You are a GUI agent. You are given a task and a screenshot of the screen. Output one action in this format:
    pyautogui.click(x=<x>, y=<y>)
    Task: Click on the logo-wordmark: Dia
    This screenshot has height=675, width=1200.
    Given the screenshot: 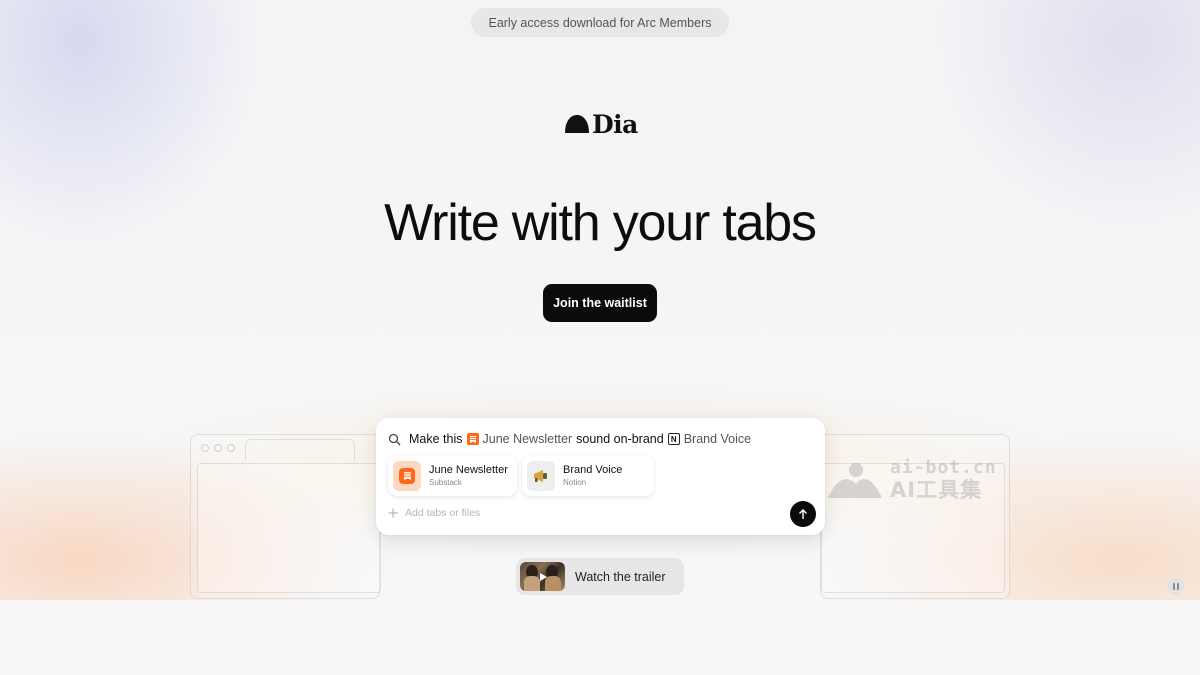 What is the action you would take?
    pyautogui.click(x=615, y=124)
    